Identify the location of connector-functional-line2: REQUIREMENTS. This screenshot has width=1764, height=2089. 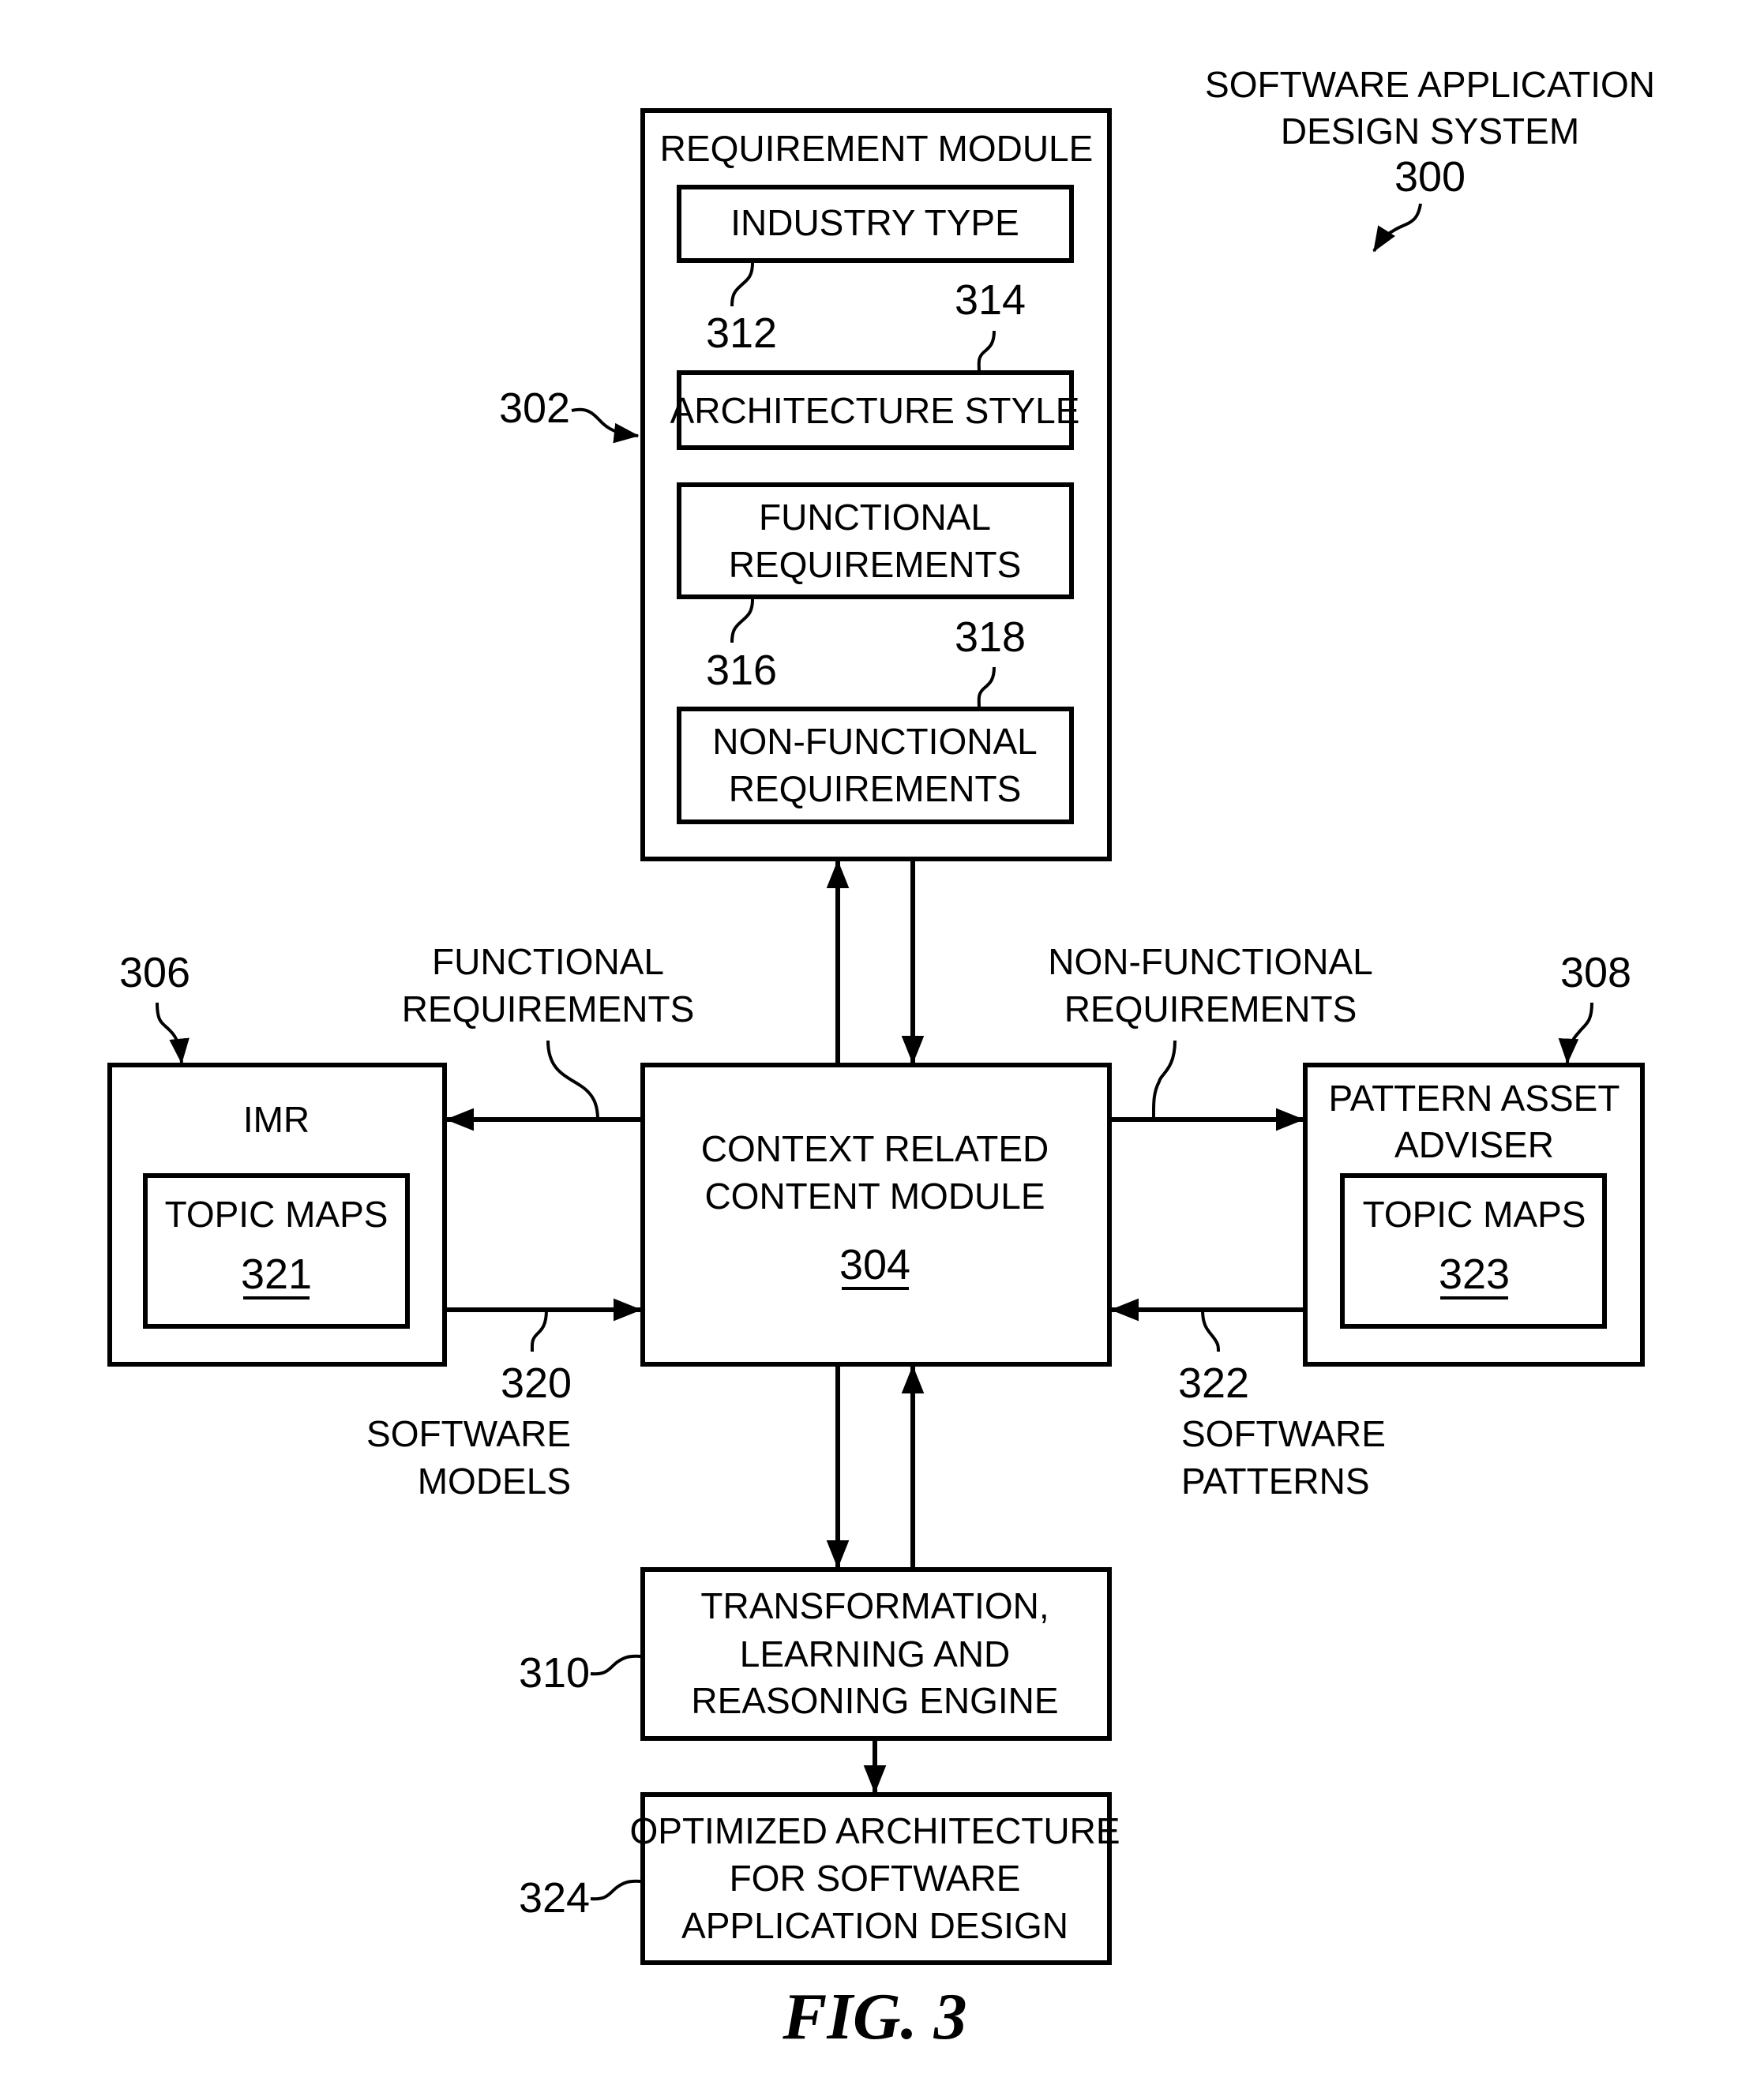
(548, 1008).